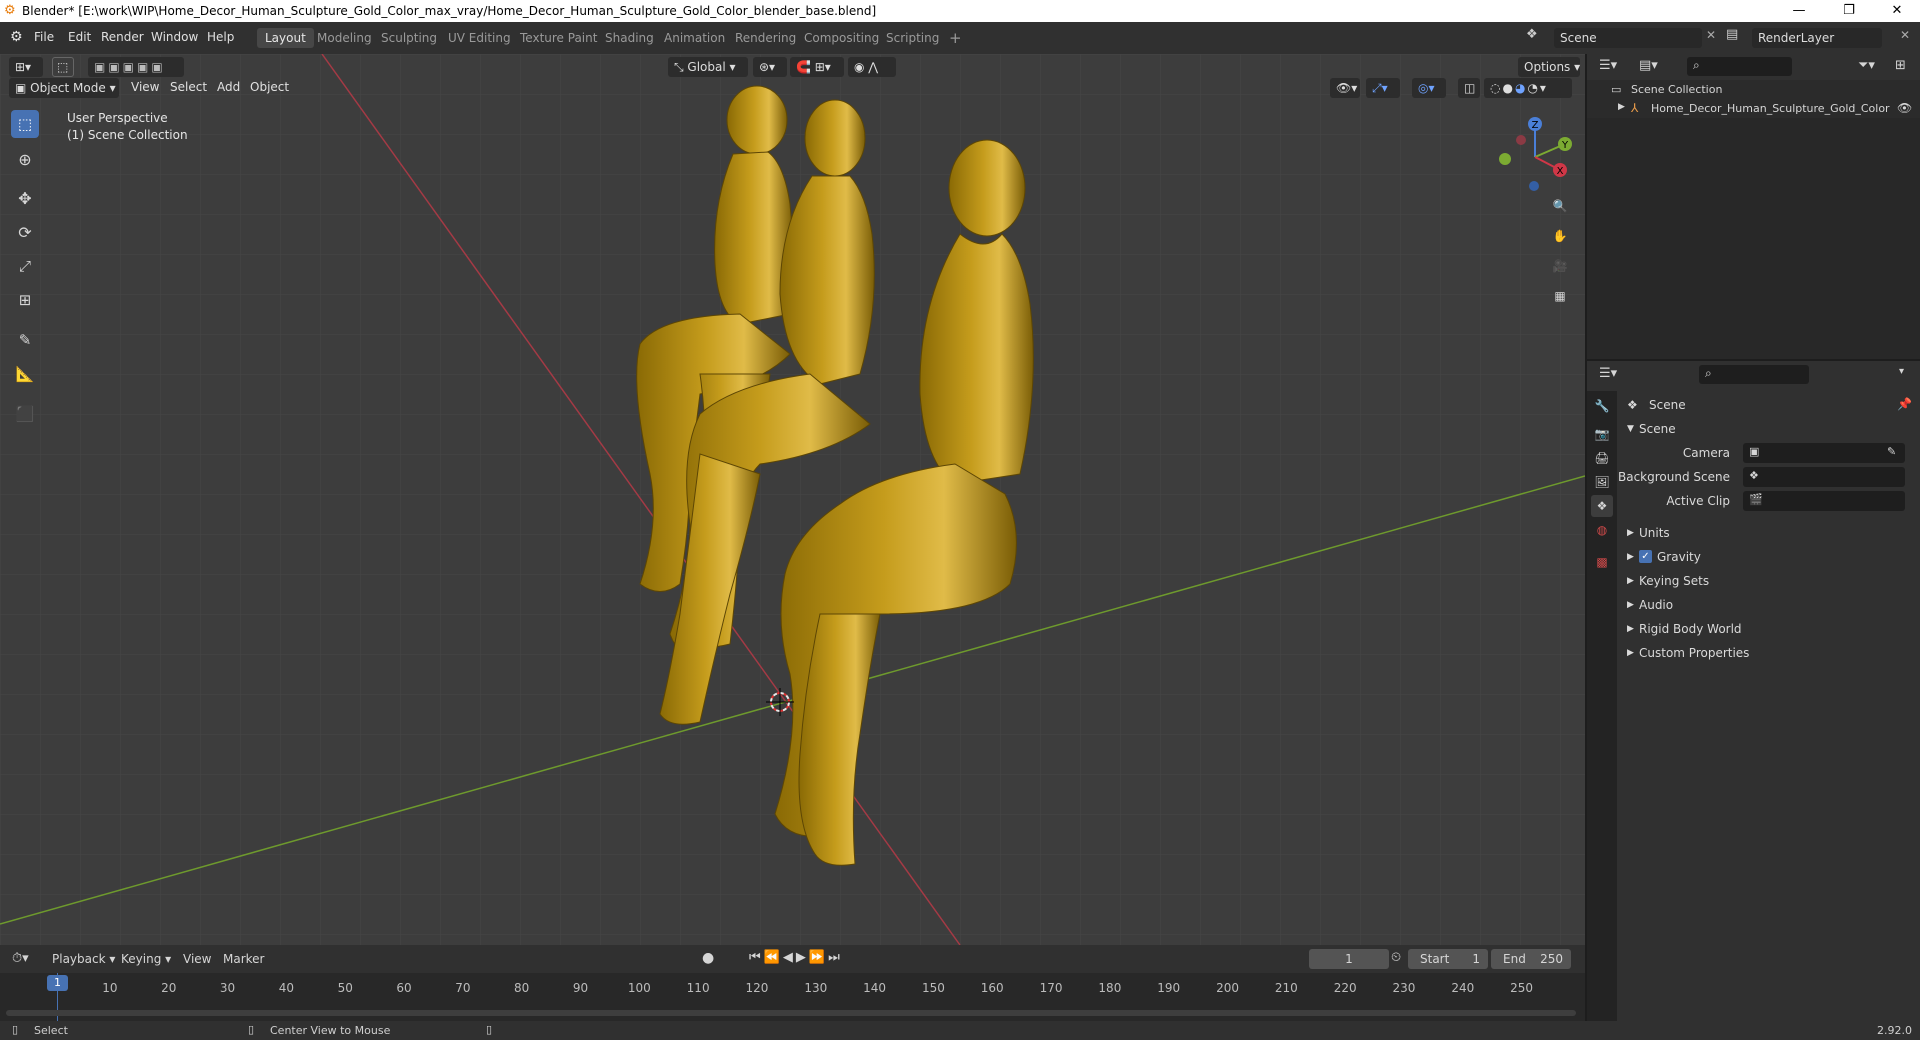 The height and width of the screenshot is (1040, 1920). I want to click on tab-texture-paint: Texture Paint, so click(558, 38).